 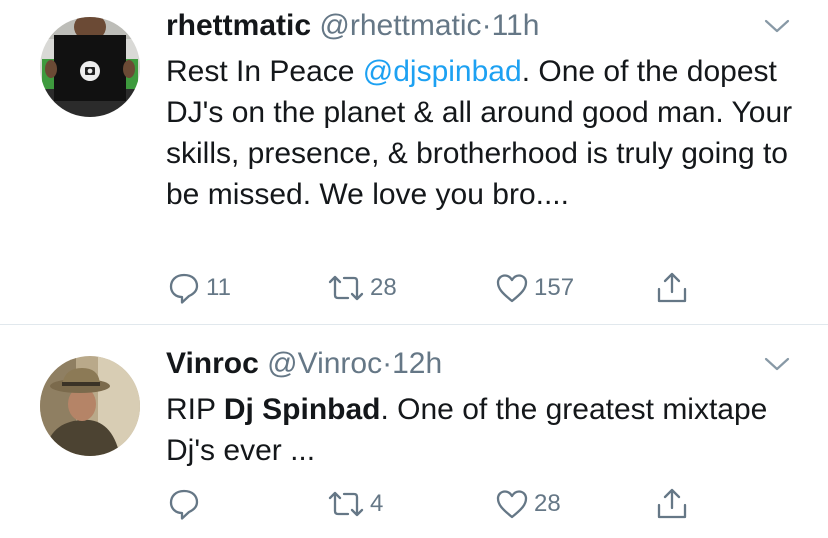 I want to click on reply-count: 11, so click(x=218, y=287).